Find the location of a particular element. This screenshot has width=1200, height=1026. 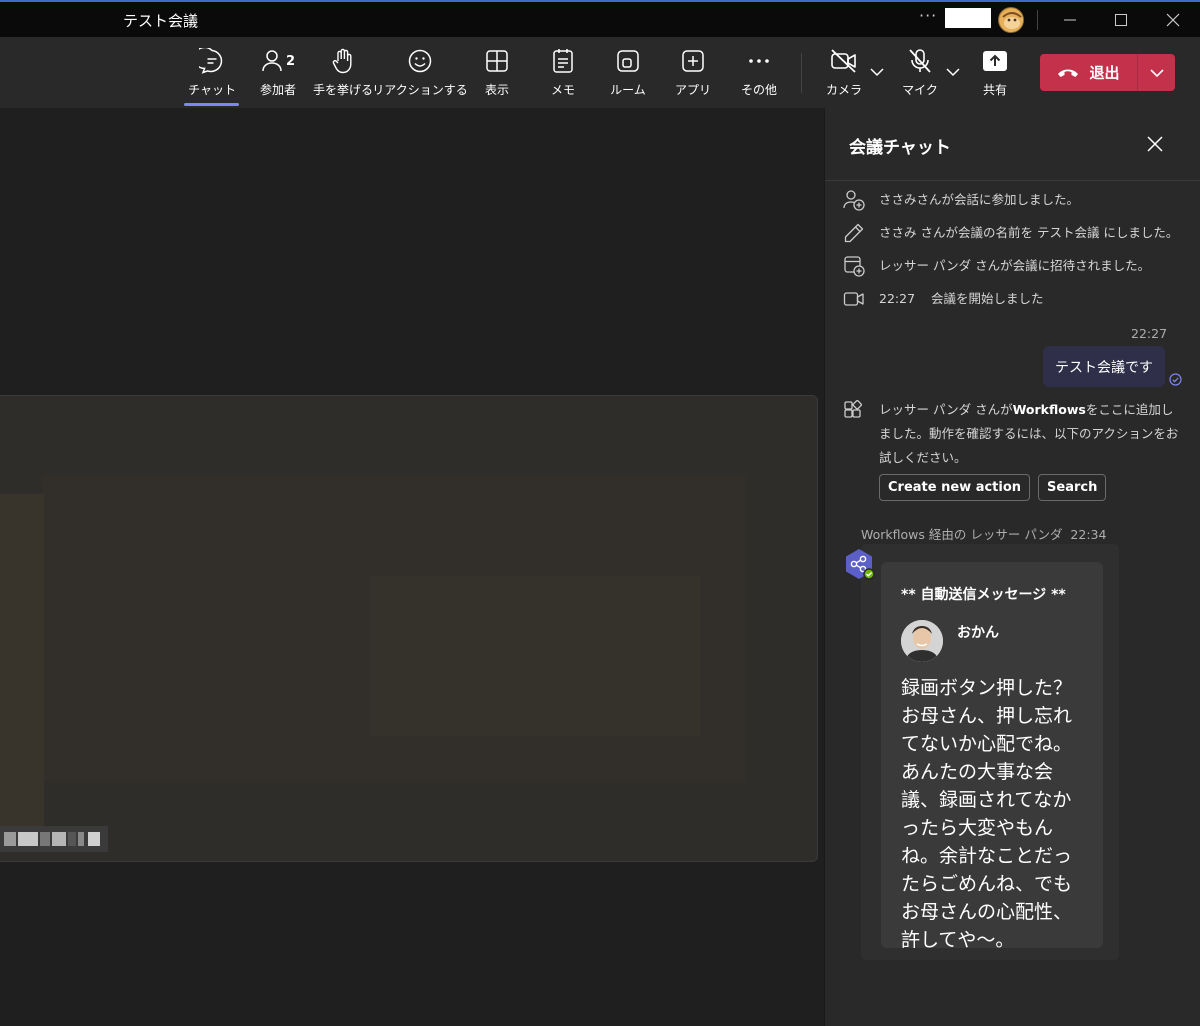

rooms-icon is located at coordinates (628, 61).